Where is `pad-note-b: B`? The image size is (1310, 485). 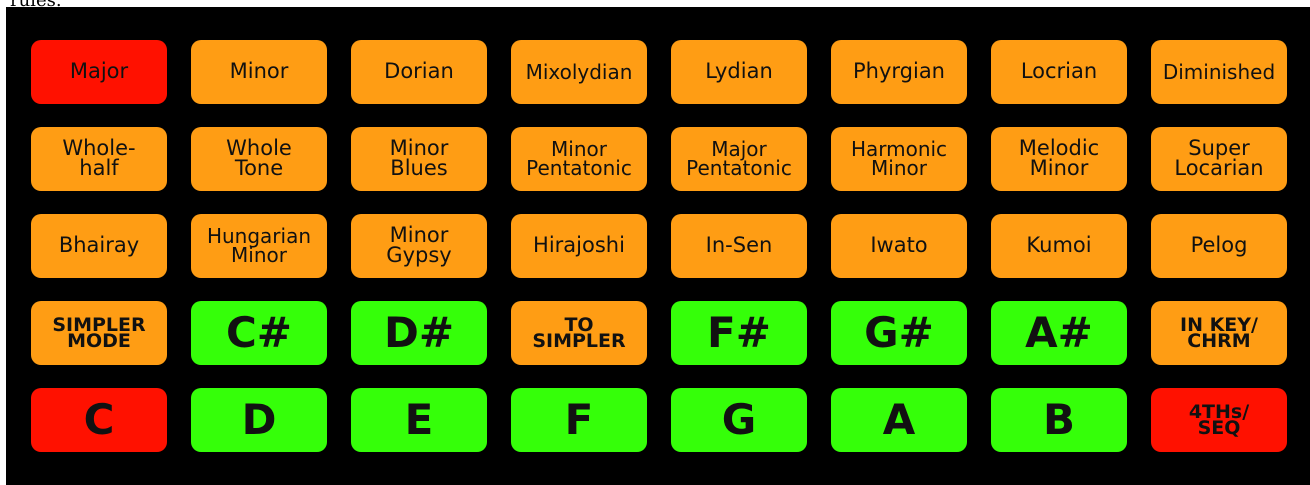 pad-note-b: B is located at coordinates (1059, 420).